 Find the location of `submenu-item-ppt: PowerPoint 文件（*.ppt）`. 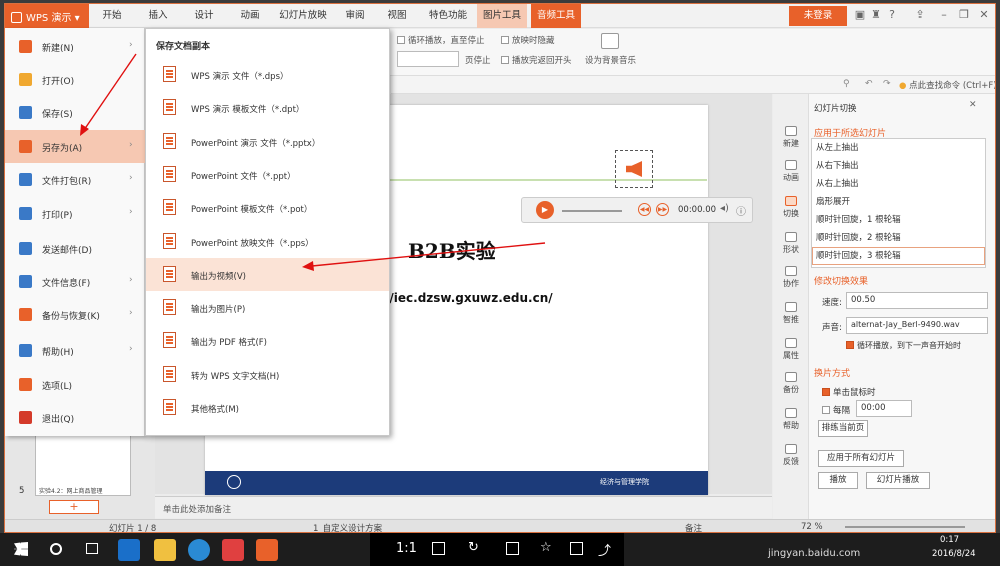

submenu-item-ppt: PowerPoint 文件（*.ppt） is located at coordinates (267, 174).